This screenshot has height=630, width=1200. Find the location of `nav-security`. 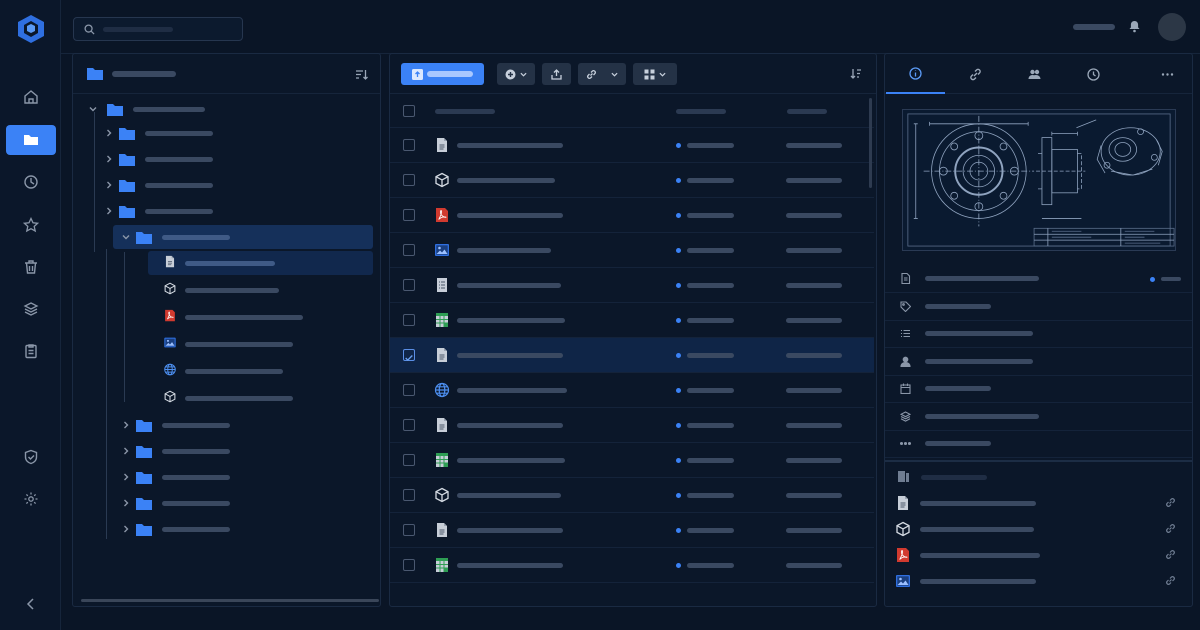

nav-security is located at coordinates (31, 457).